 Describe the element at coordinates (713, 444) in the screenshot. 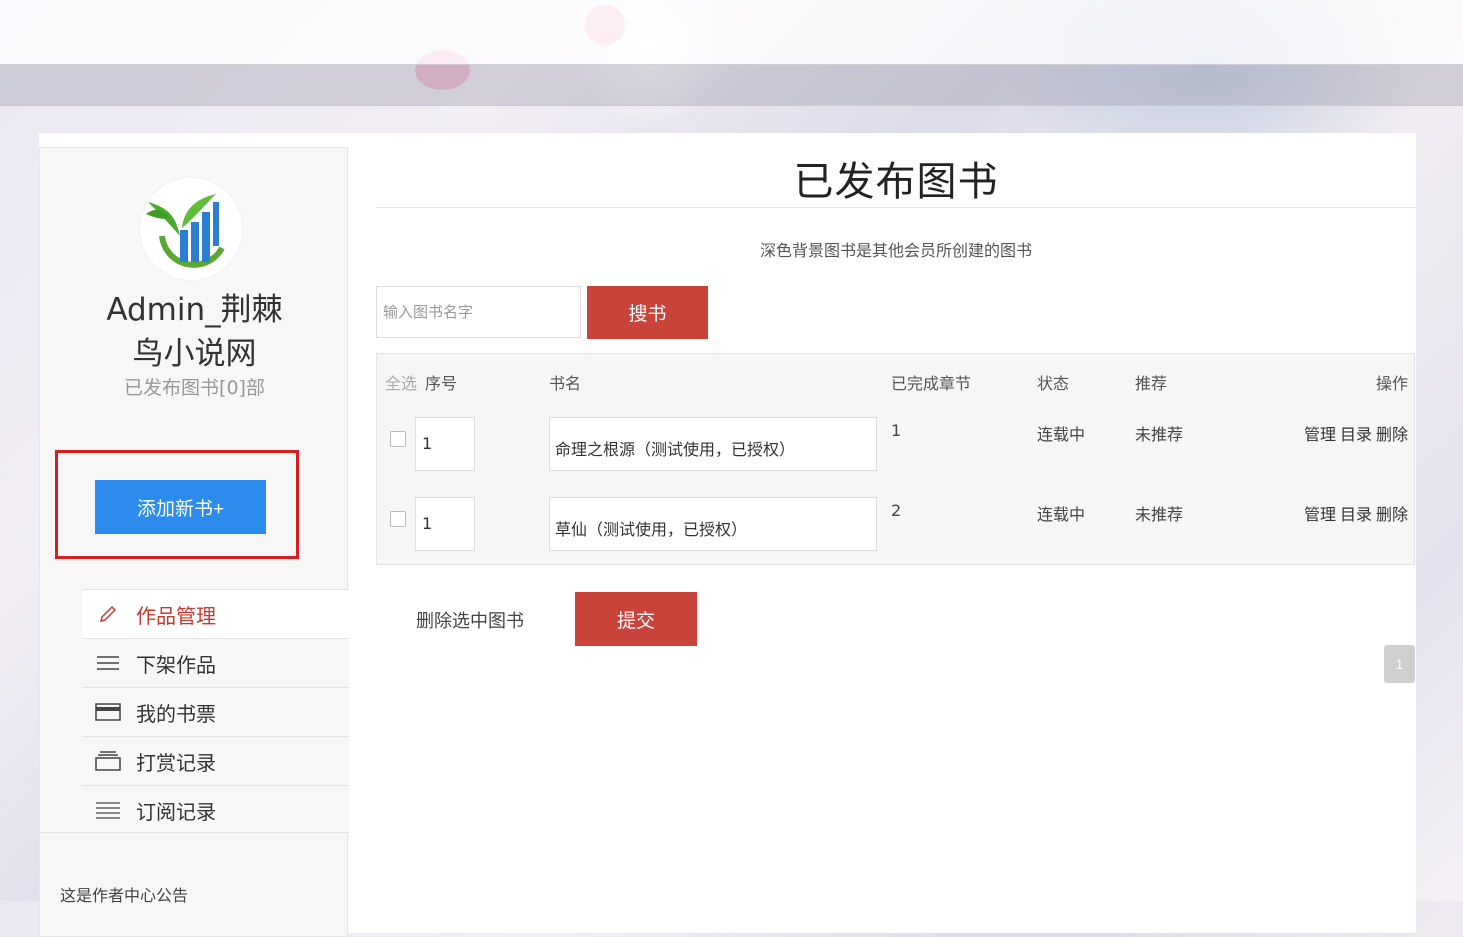

I see `row-name-input: 命理之根源（测试使用，已授权）` at that location.